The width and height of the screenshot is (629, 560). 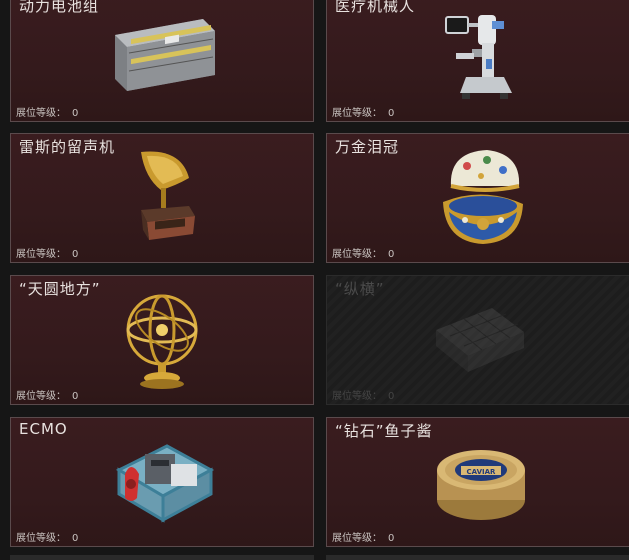 What do you see at coordinates (166, 197) in the screenshot?
I see `gramophone-icon` at bounding box center [166, 197].